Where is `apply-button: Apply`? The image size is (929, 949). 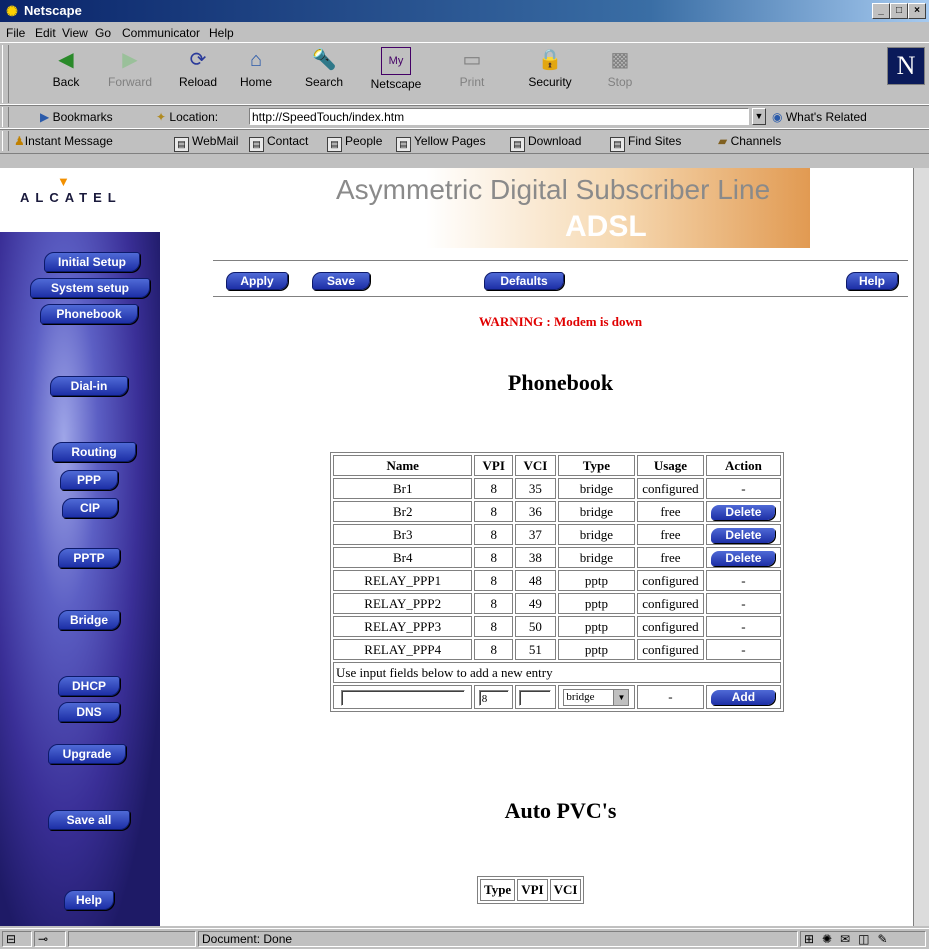
apply-button: Apply is located at coordinates (257, 281).